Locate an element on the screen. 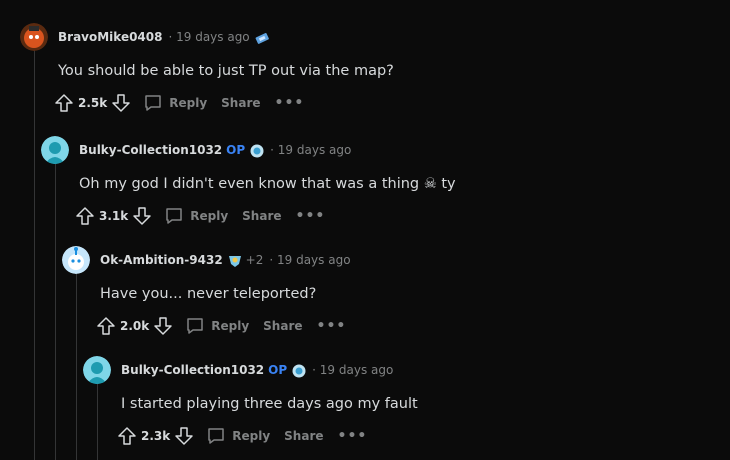 This screenshot has width=730, height=460. badge-icon is located at coordinates (235, 260).